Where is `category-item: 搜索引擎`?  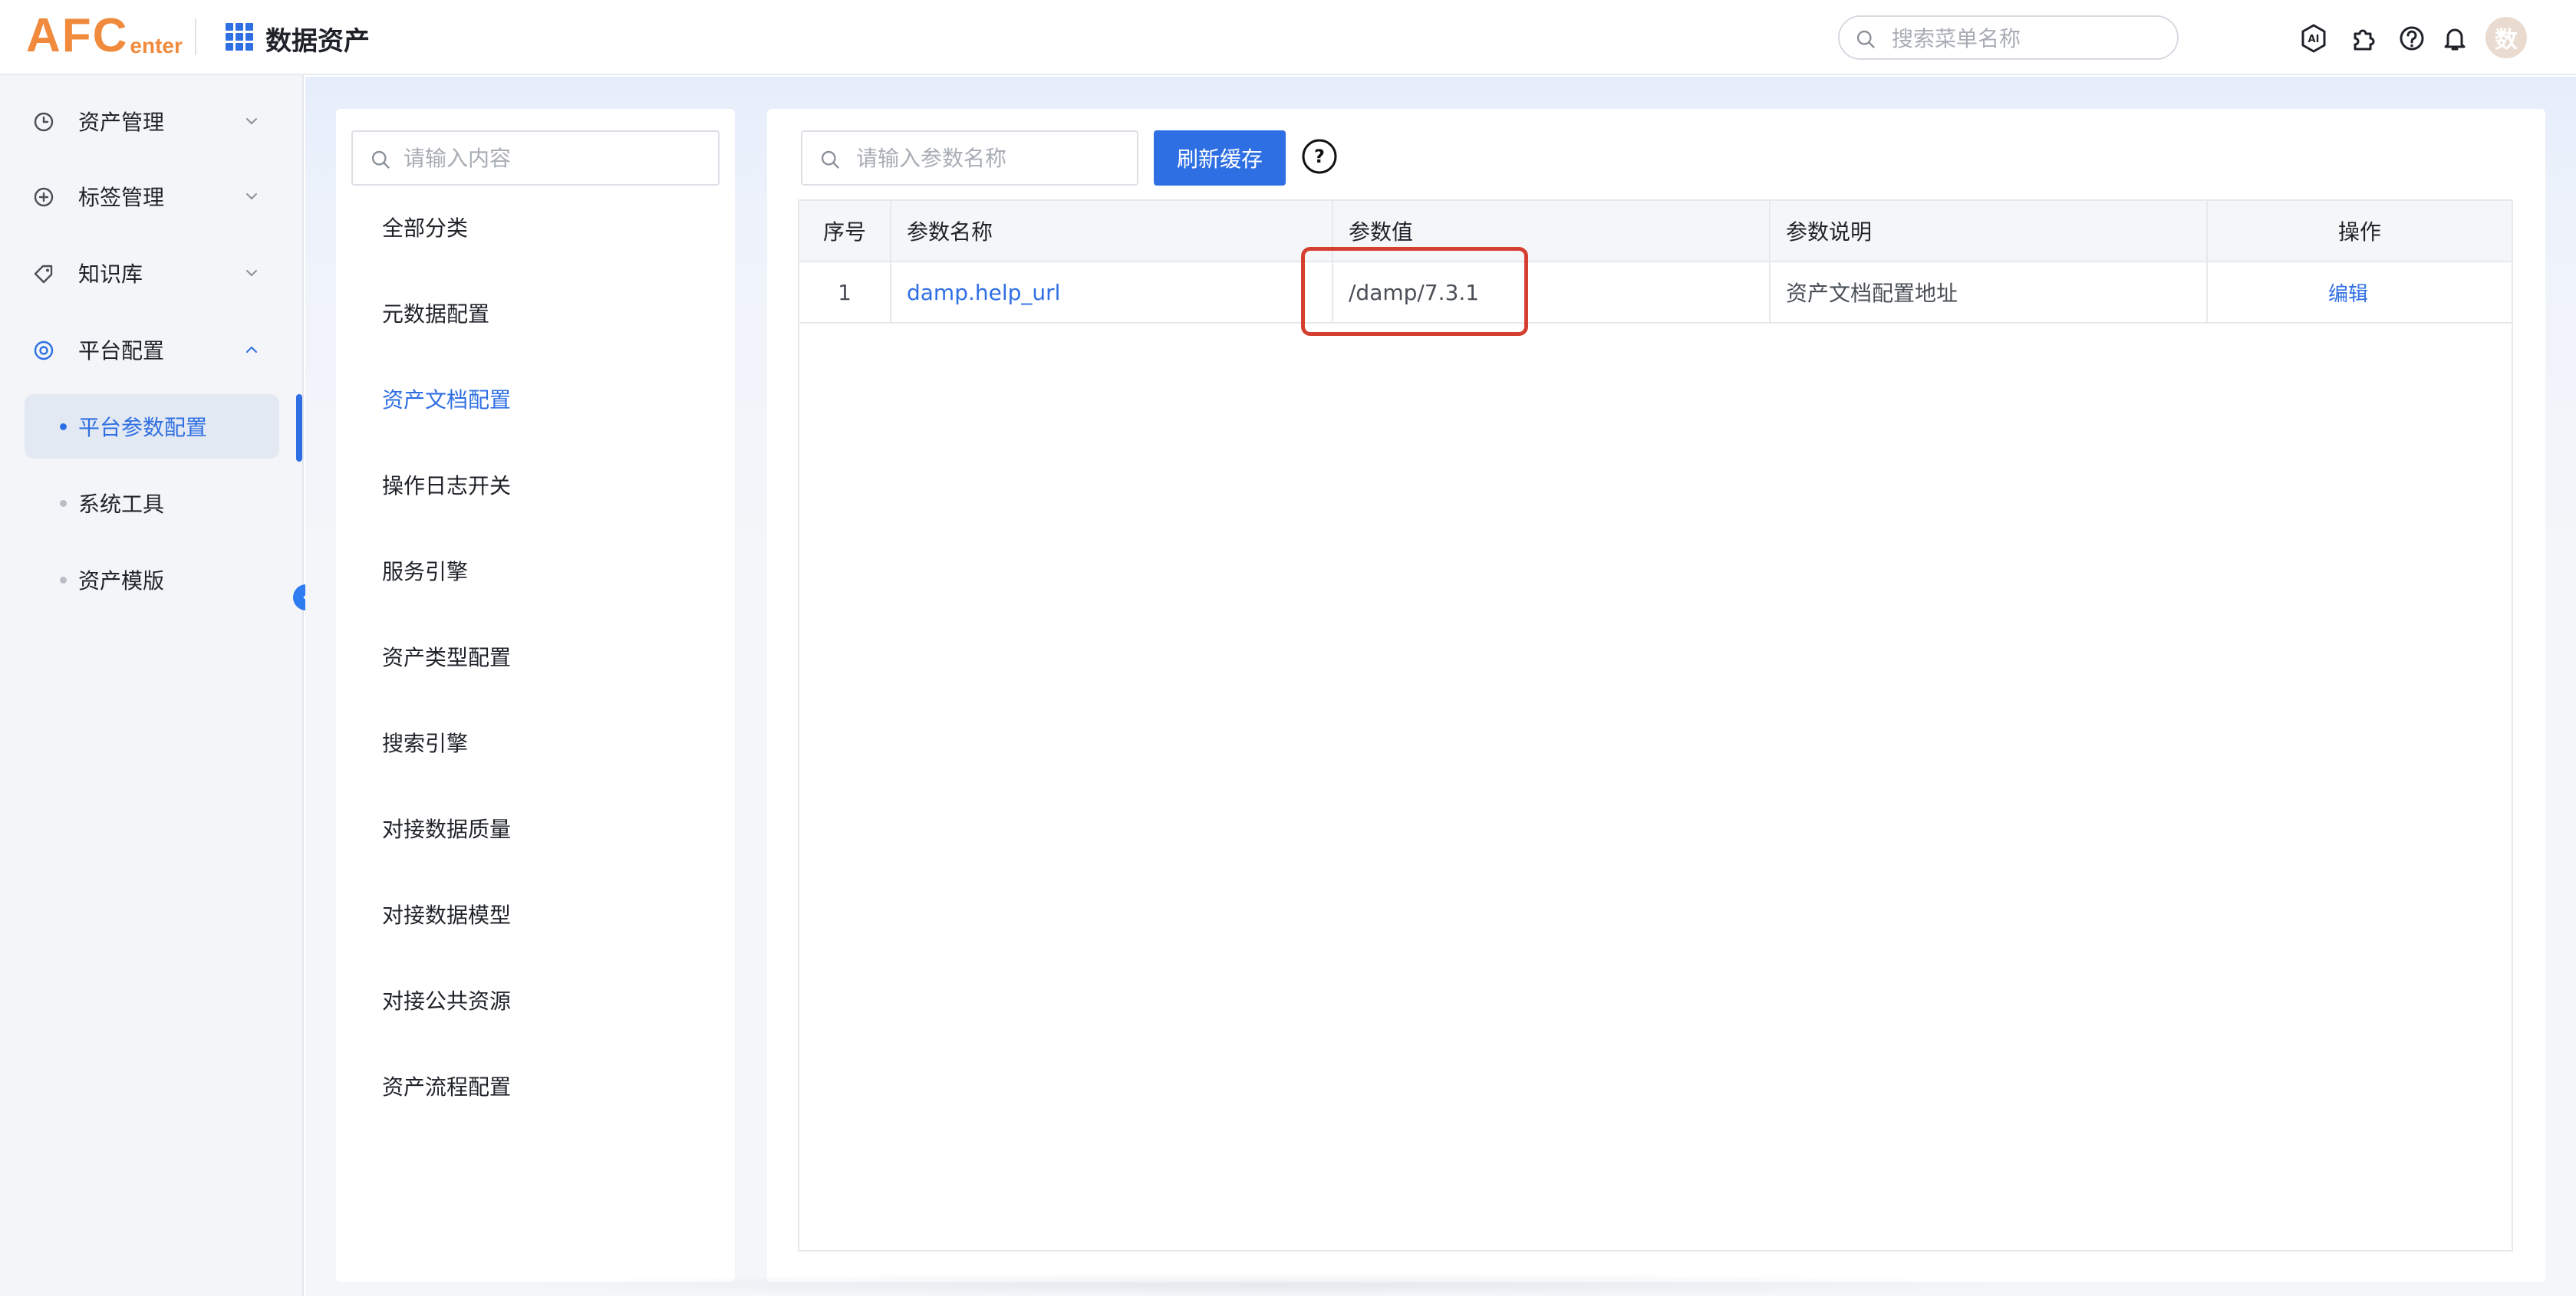
category-item: 搜索引擎 is located at coordinates (425, 744).